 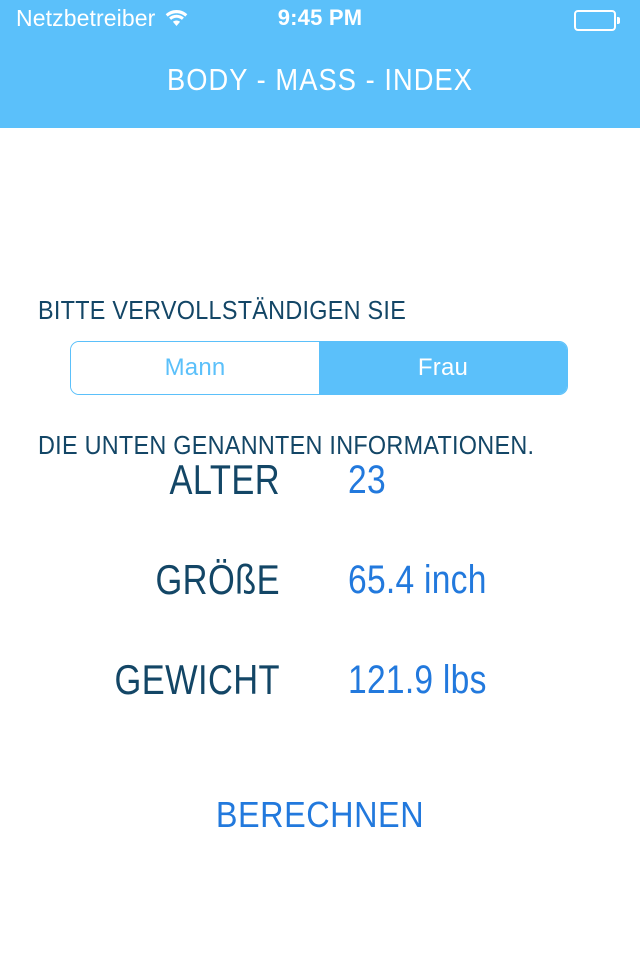 I want to click on gender-option-frau: Frau, so click(x=443, y=368).